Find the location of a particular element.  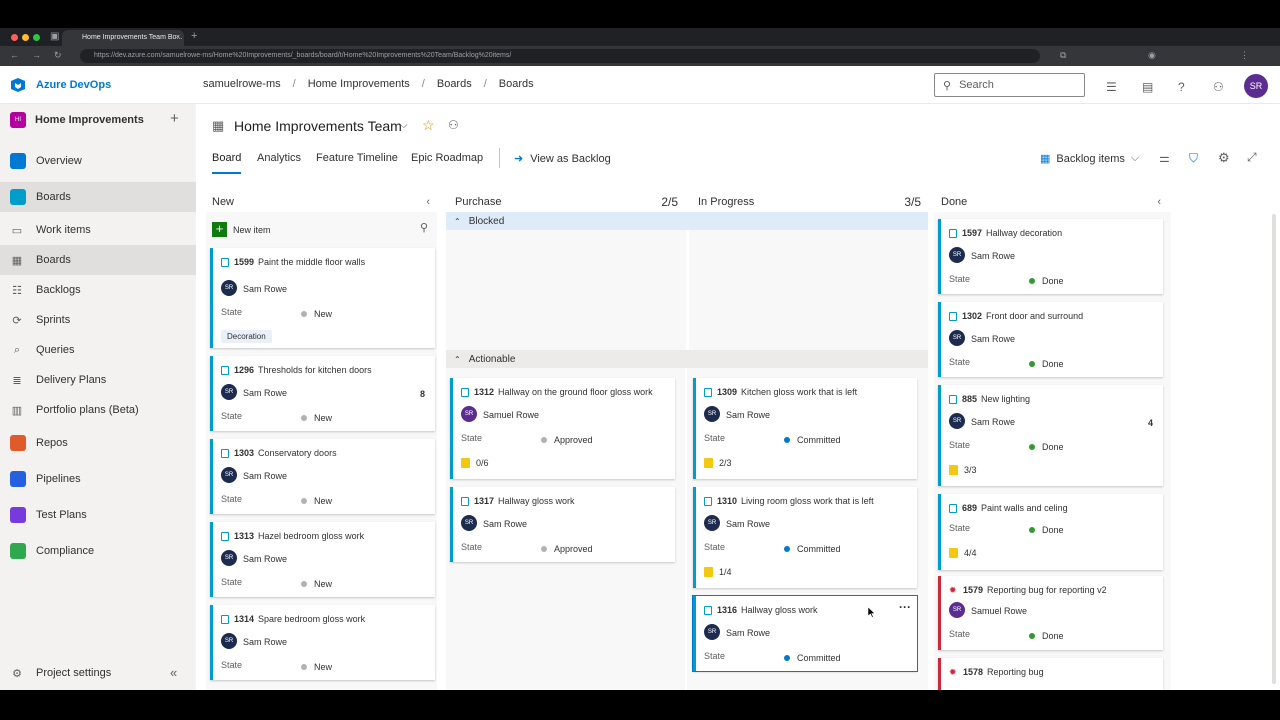

sidebar-item-delivery-plans: ≣ Delivery Plans is located at coordinates (98, 380).